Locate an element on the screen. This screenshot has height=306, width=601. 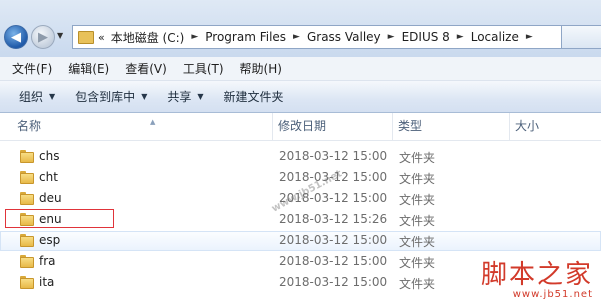
site-logo: 脚本之家 www.jb51.net is located at coordinates (537, 280).